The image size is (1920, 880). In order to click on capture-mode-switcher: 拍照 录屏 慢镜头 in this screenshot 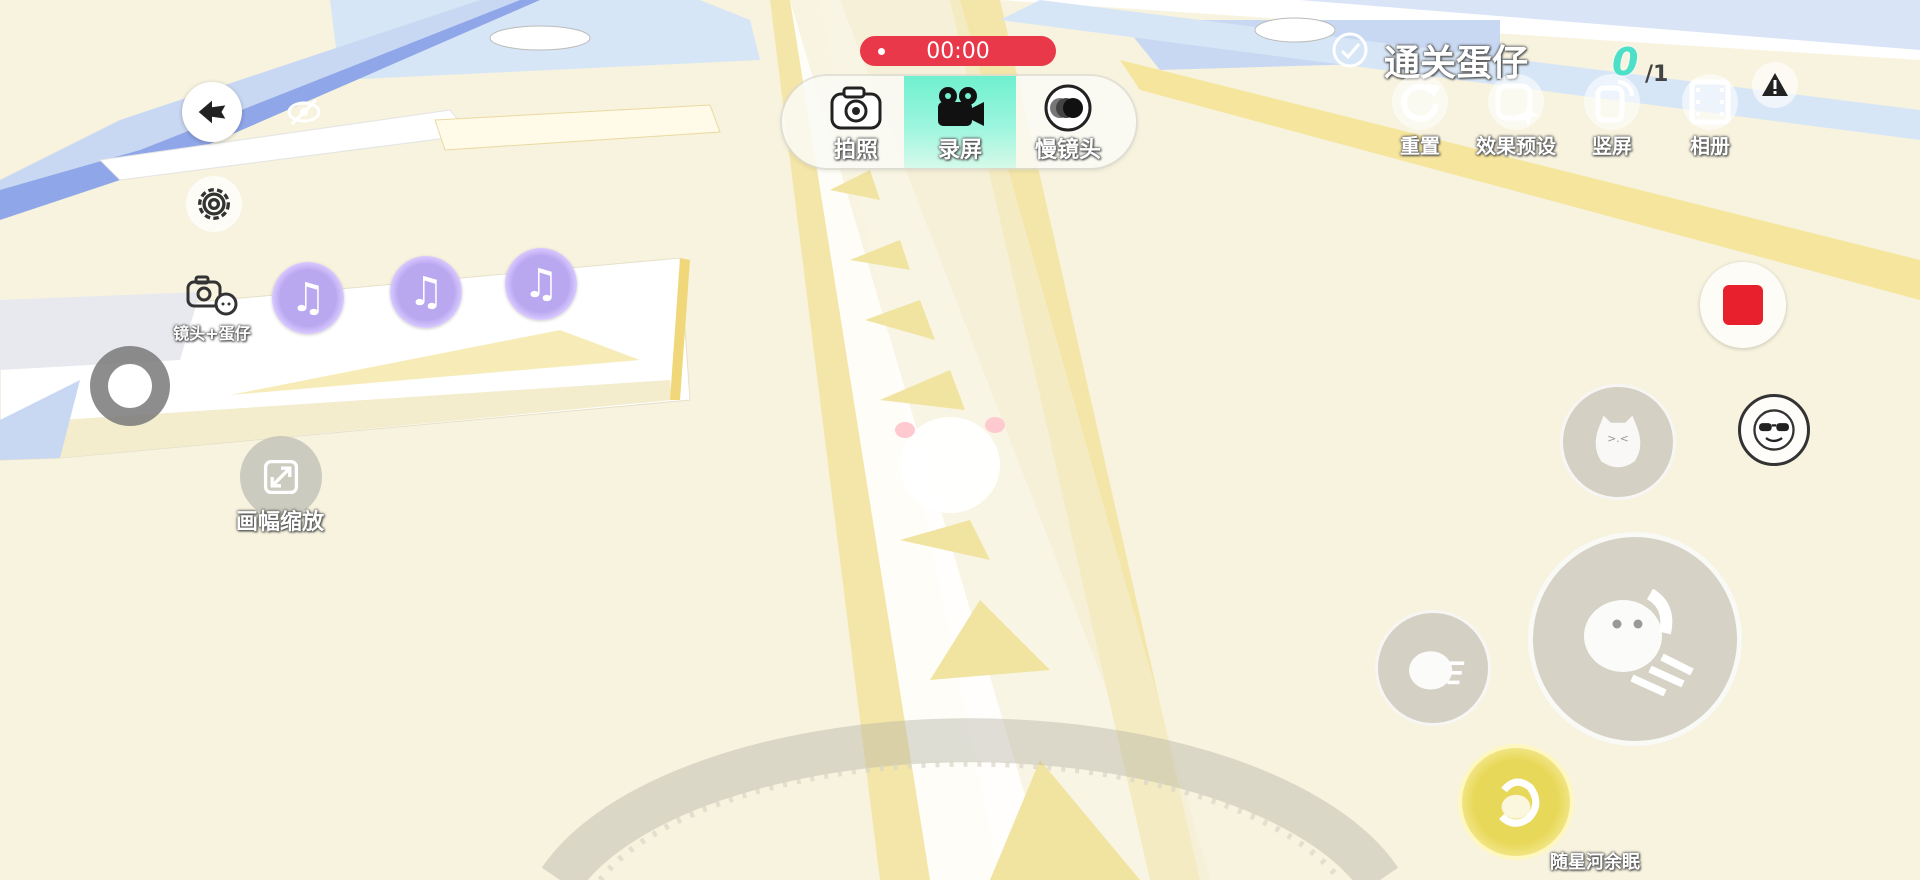, I will do `click(959, 122)`.